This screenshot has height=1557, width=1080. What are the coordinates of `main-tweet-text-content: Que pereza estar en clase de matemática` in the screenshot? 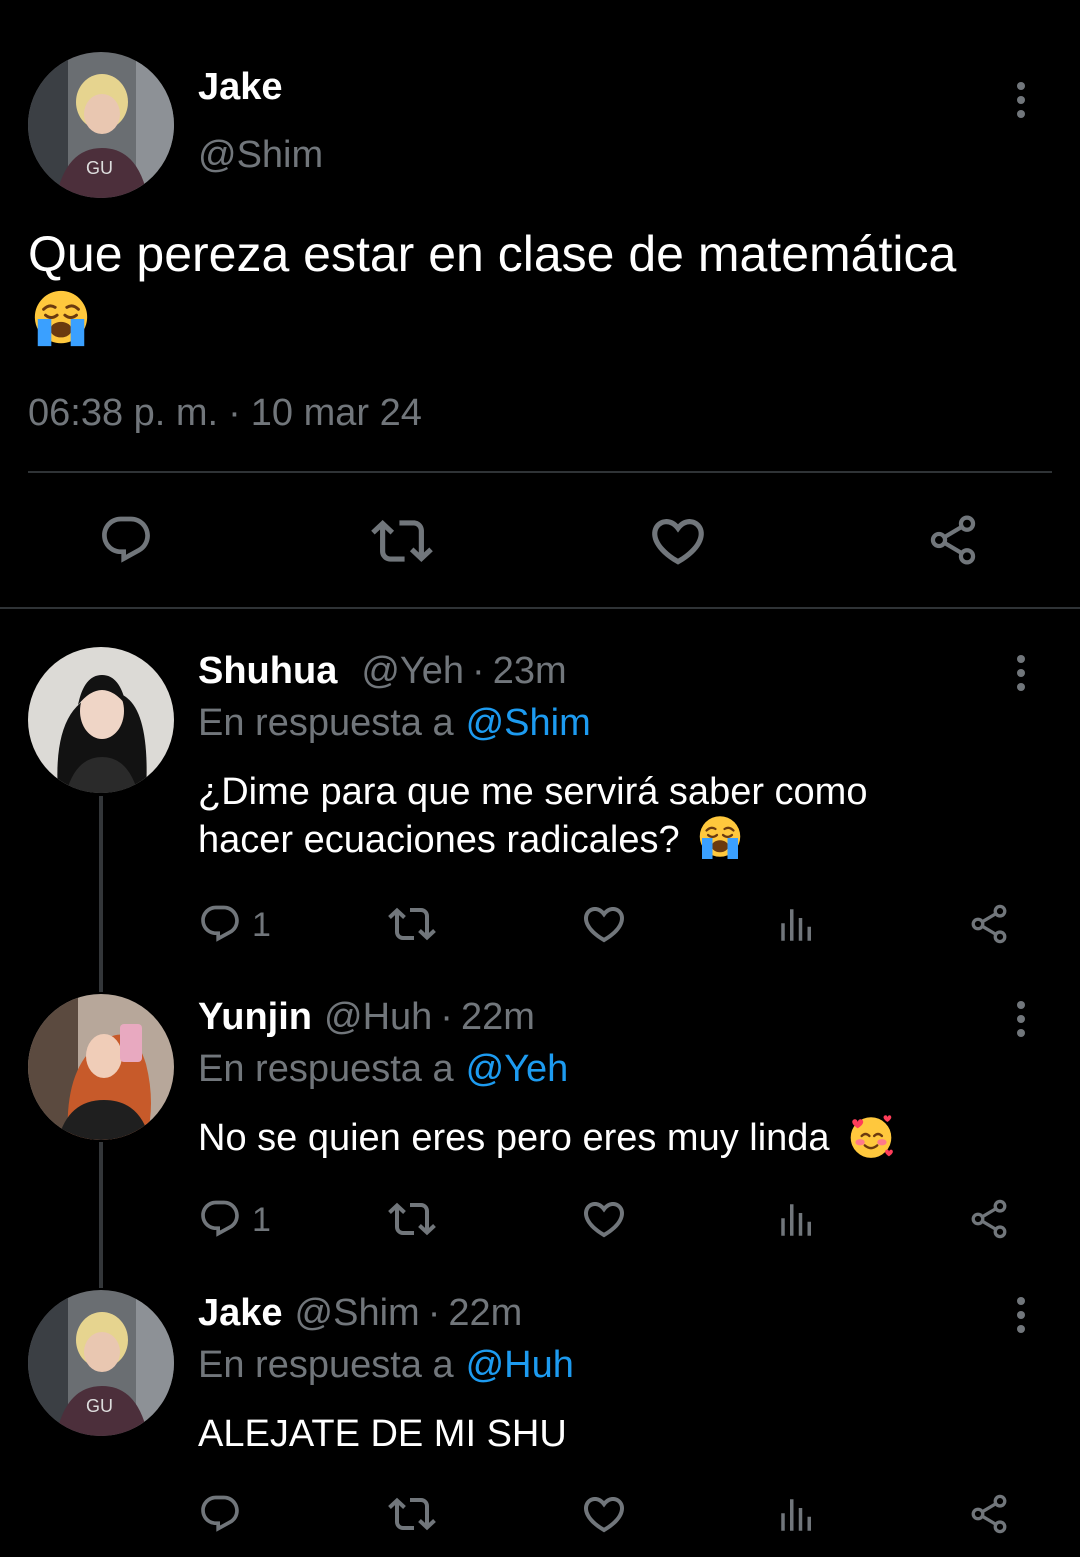 It's located at (492, 254).